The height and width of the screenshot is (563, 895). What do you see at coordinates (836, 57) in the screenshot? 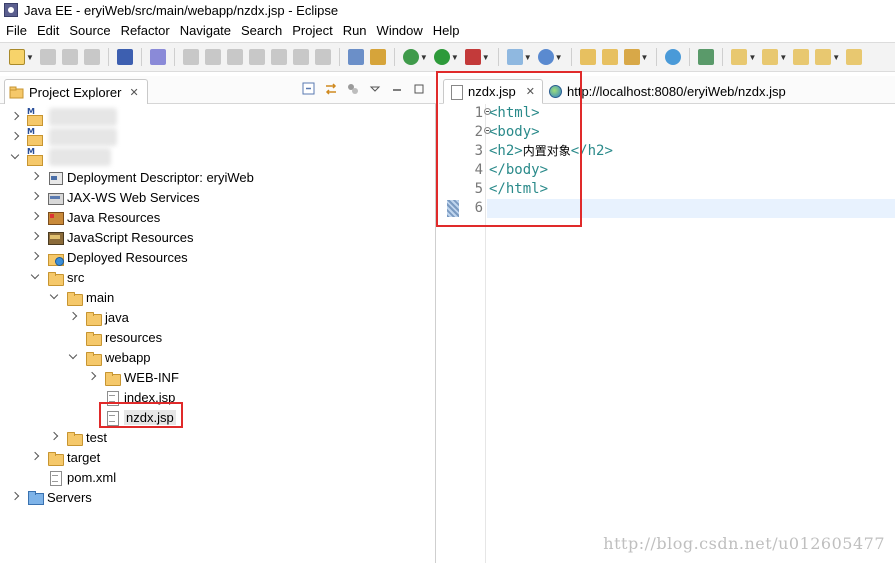
I see `back-dropdown-icon: ▼` at bounding box center [836, 57].